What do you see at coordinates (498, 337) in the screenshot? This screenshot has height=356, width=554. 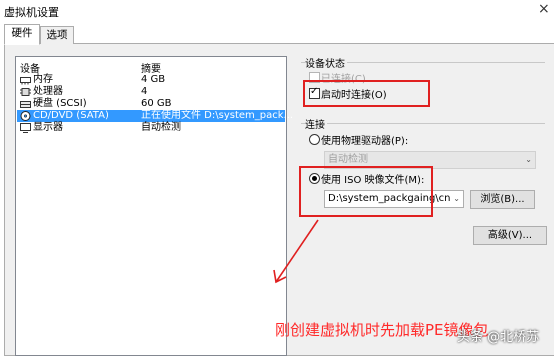 I see `watermark: 头条 @北桥苏` at bounding box center [498, 337].